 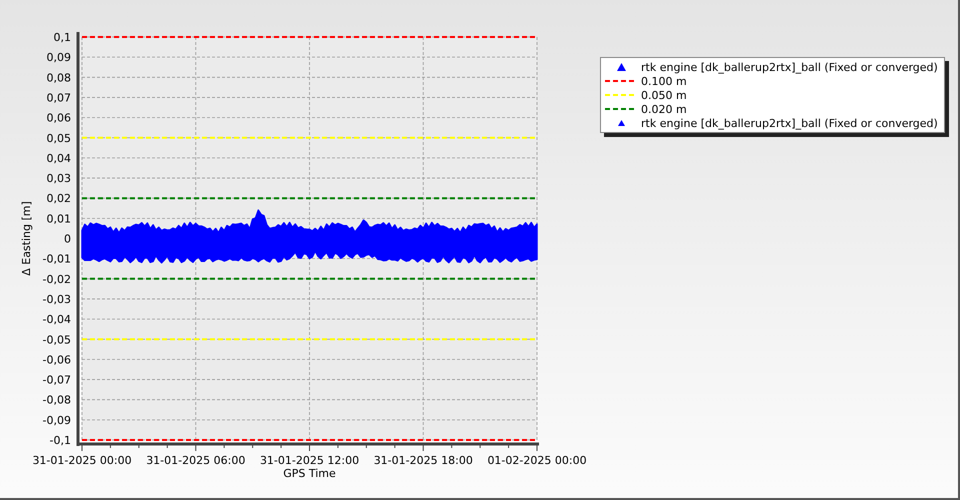 I want to click on axis-title: Δ Easting [m], so click(x=26, y=238).